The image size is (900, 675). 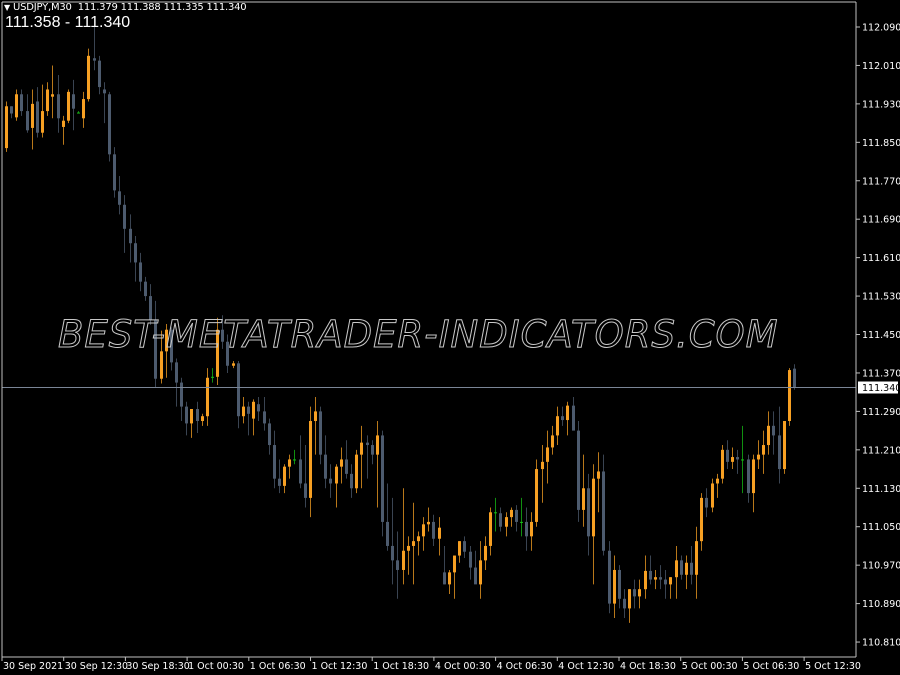 What do you see at coordinates (586, 666) in the screenshot?
I see `time-tick-label: 4 Oct 12:30` at bounding box center [586, 666].